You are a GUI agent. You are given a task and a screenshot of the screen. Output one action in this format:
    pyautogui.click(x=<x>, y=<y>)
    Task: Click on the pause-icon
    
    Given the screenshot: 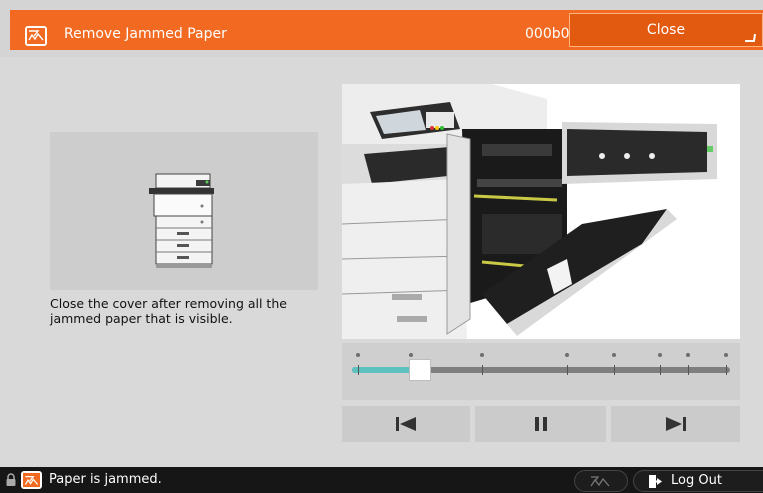 What is the action you would take?
    pyautogui.click(x=540, y=424)
    